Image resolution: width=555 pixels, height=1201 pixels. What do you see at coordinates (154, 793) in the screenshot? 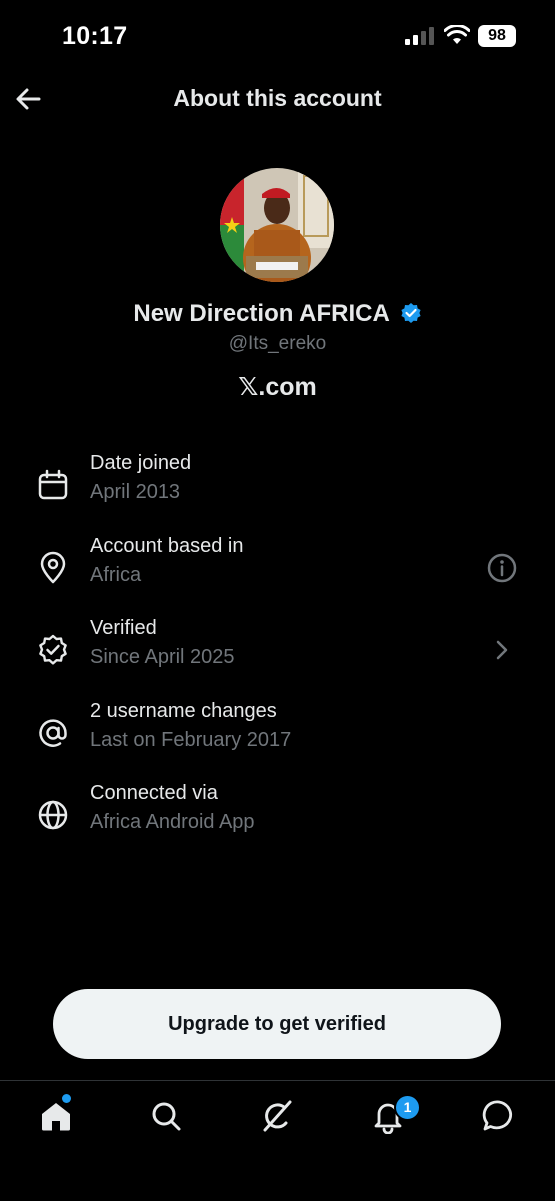
I see `row-title: Connected via` at bounding box center [154, 793].